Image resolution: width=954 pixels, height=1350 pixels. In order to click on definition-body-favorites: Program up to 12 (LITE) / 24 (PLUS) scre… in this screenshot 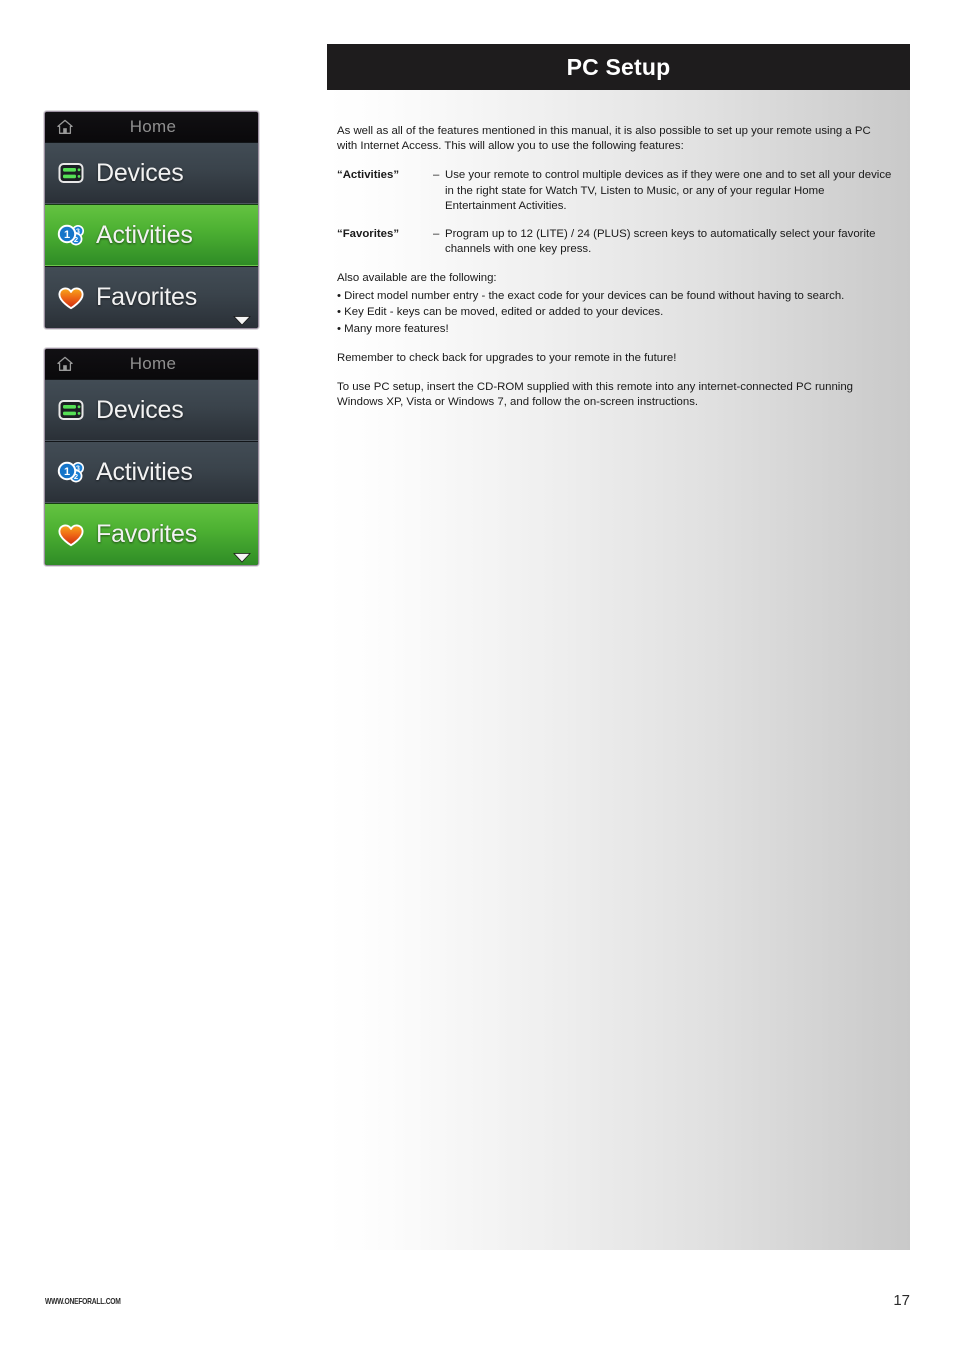, I will do `click(660, 242)`.